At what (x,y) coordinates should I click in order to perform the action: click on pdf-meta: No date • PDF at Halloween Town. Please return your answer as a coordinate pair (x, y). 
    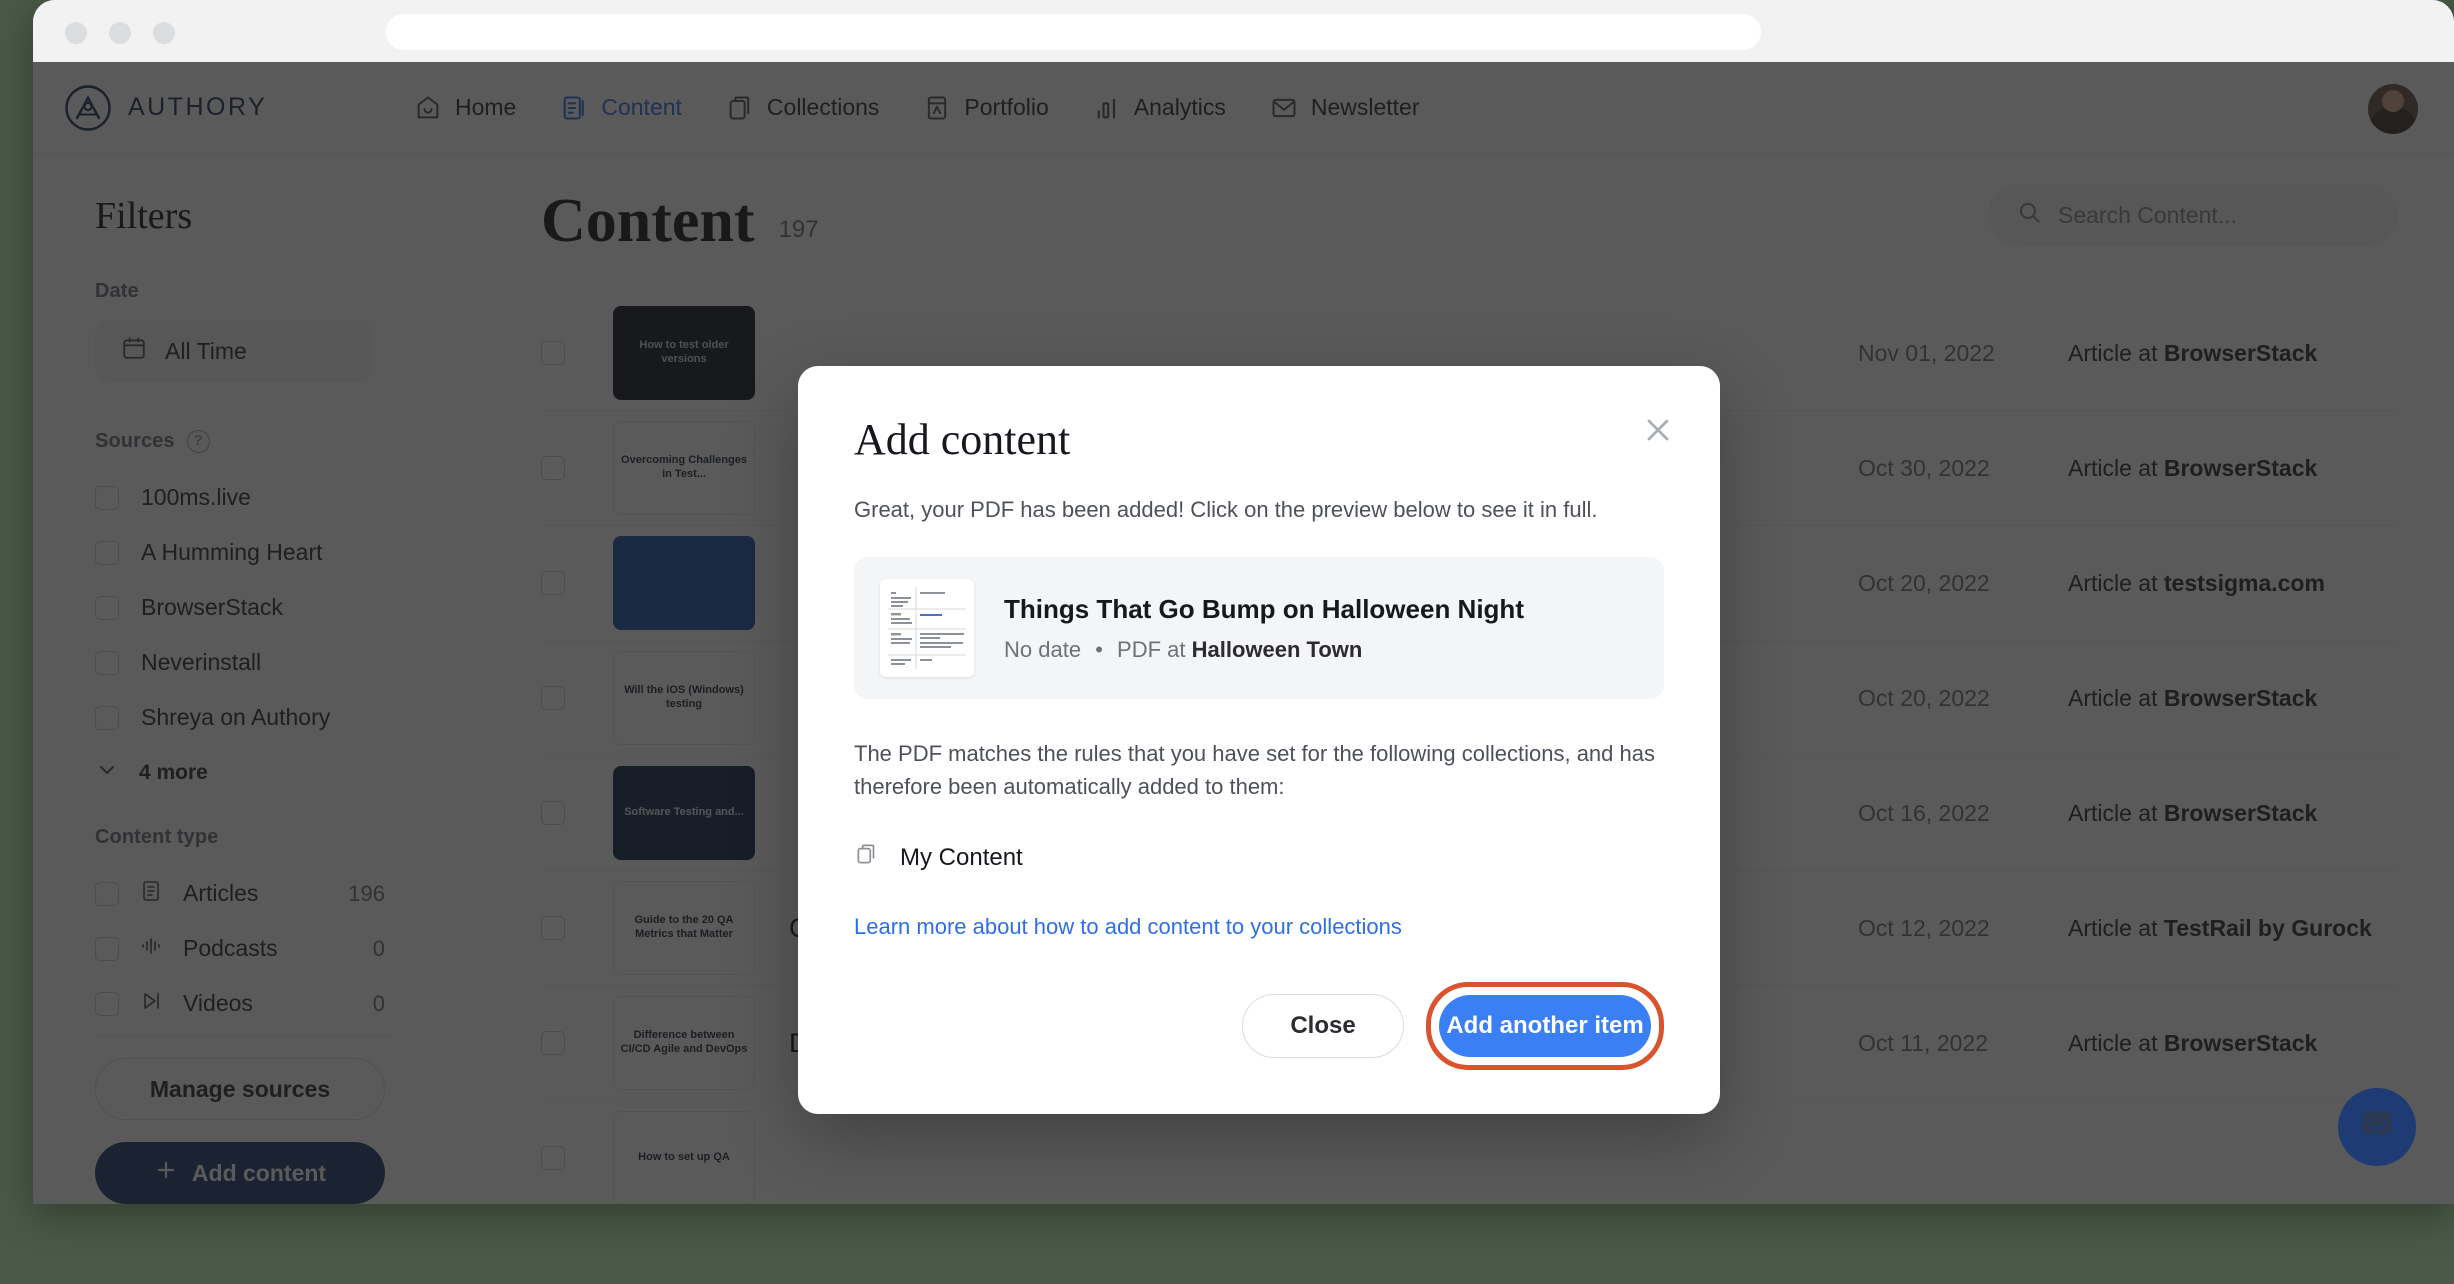
    Looking at the image, I should click on (1264, 650).